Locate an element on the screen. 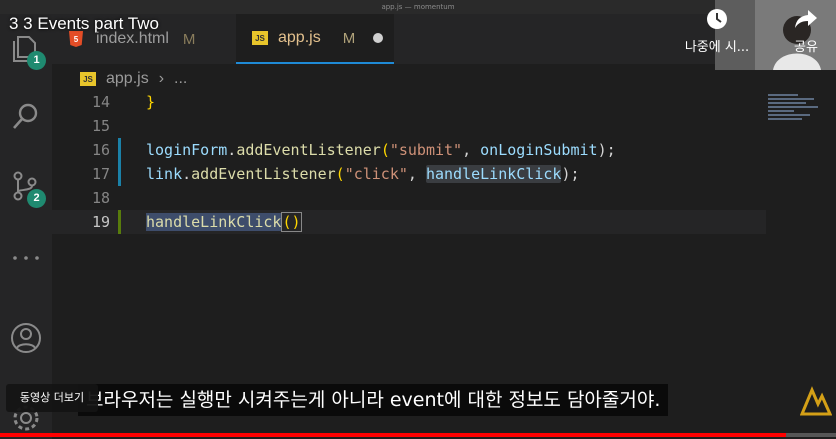 This screenshot has height=439, width=836. tab-app-js: JS app.js M is located at coordinates (315, 39).